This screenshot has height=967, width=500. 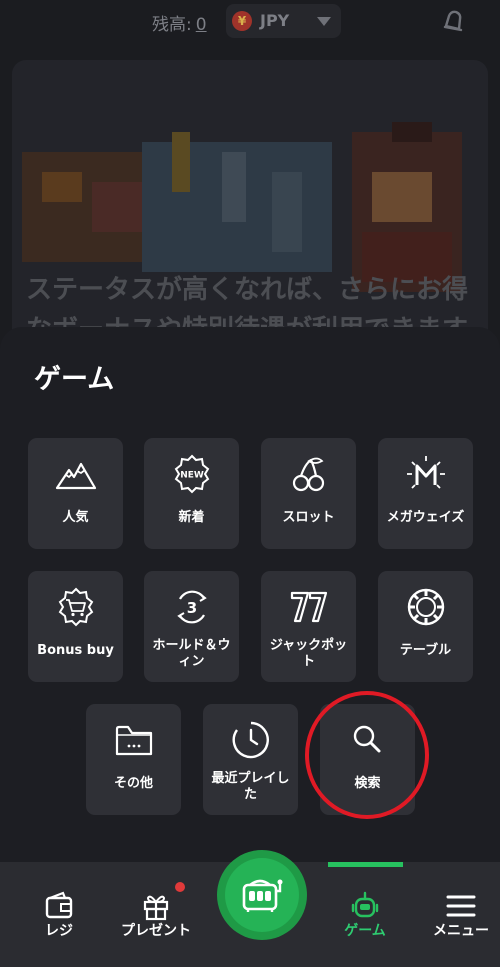 I want to click on balance-display: 残高: 0, so click(x=179, y=22).